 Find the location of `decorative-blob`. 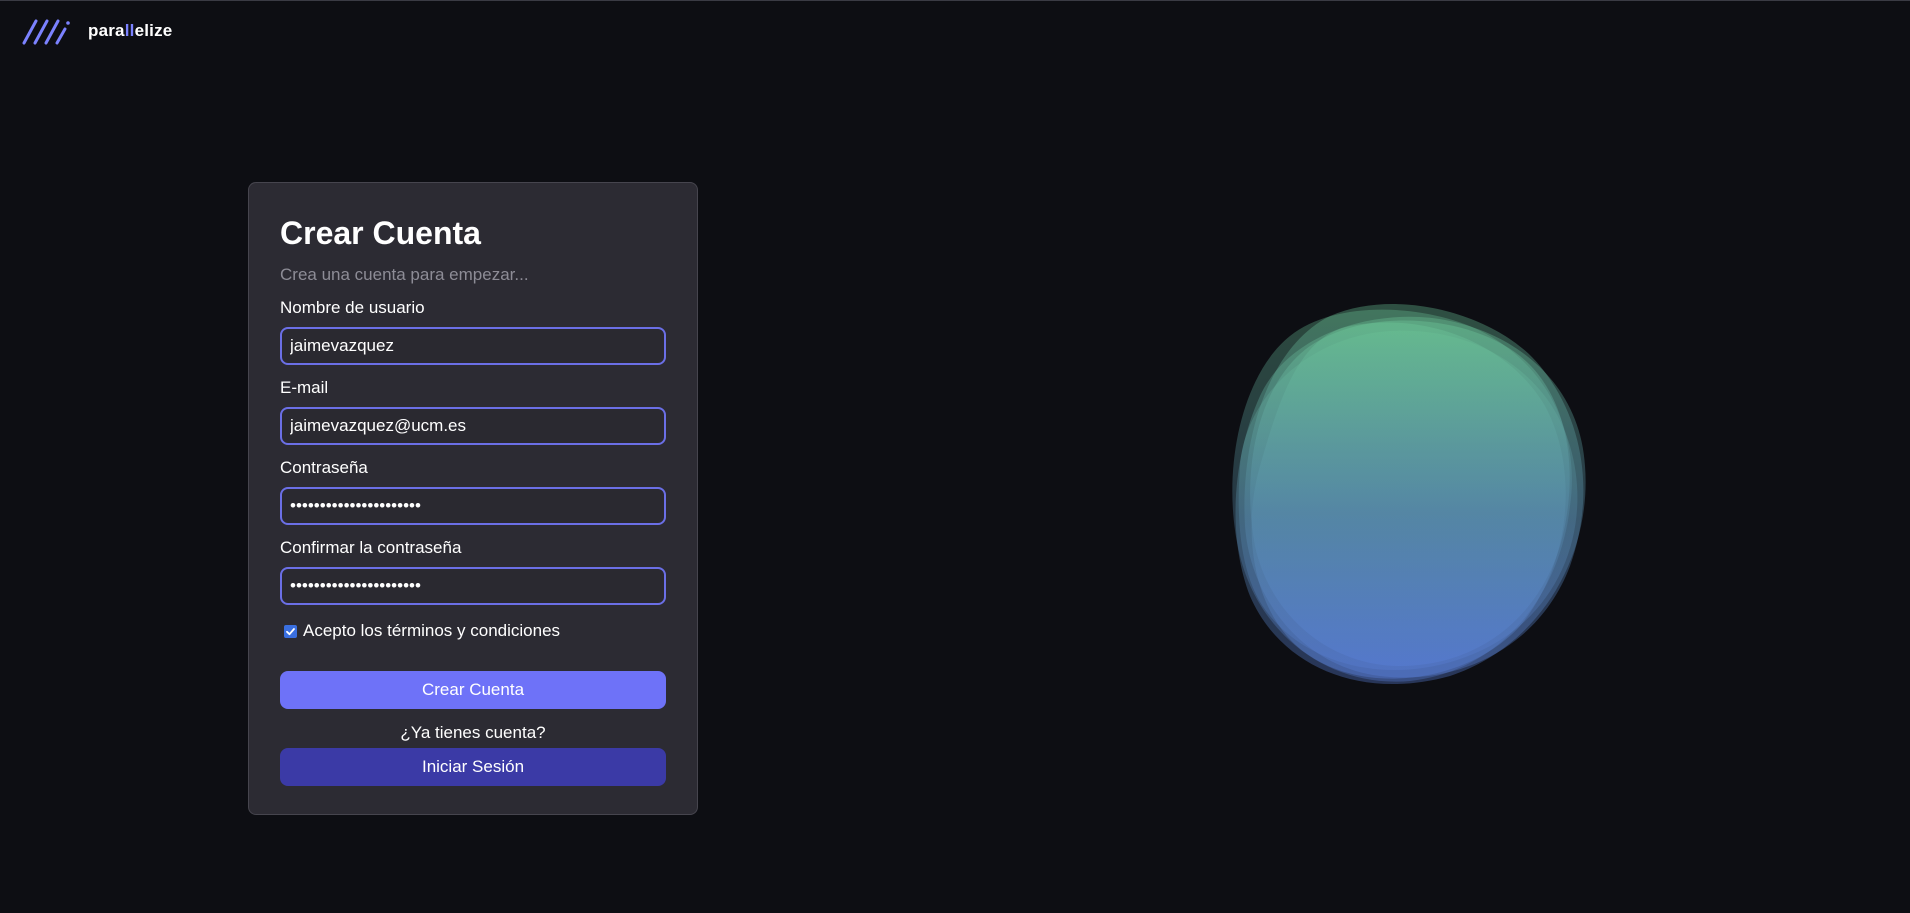

decorative-blob is located at coordinates (1430, 506).